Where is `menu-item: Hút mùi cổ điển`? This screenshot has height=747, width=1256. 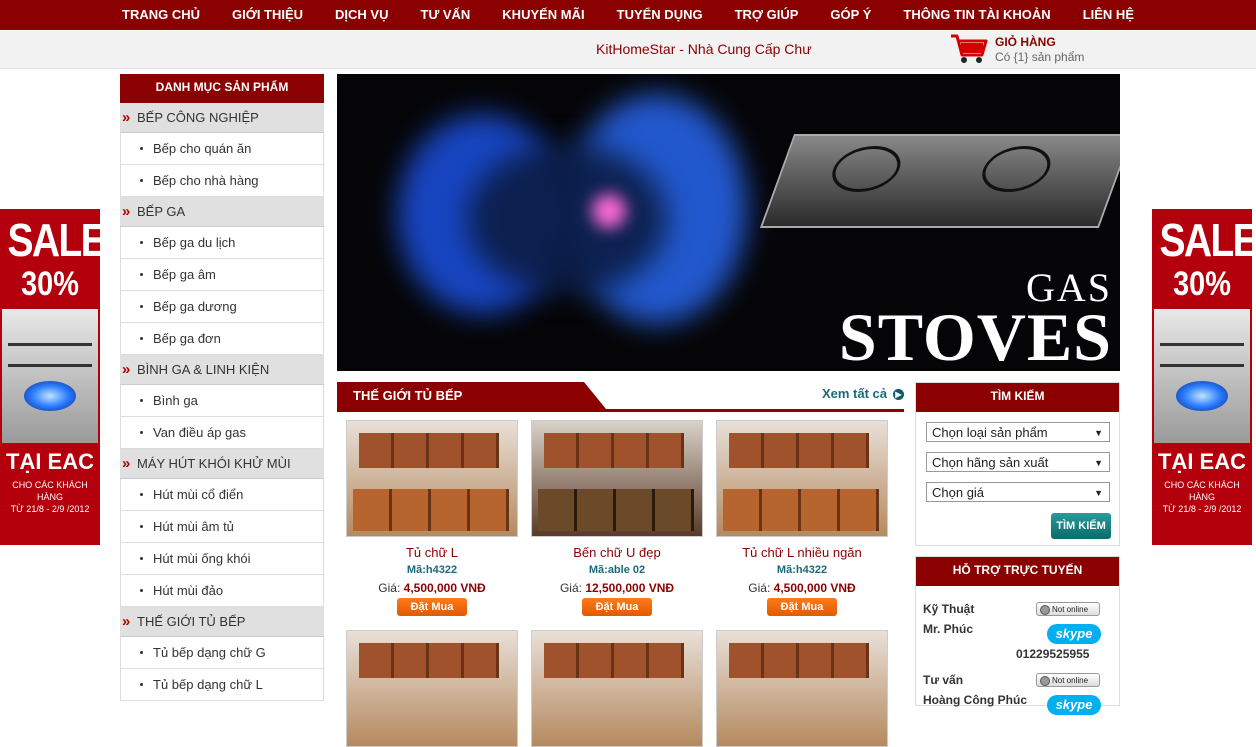 menu-item: Hút mùi cổ điển is located at coordinates (222, 495).